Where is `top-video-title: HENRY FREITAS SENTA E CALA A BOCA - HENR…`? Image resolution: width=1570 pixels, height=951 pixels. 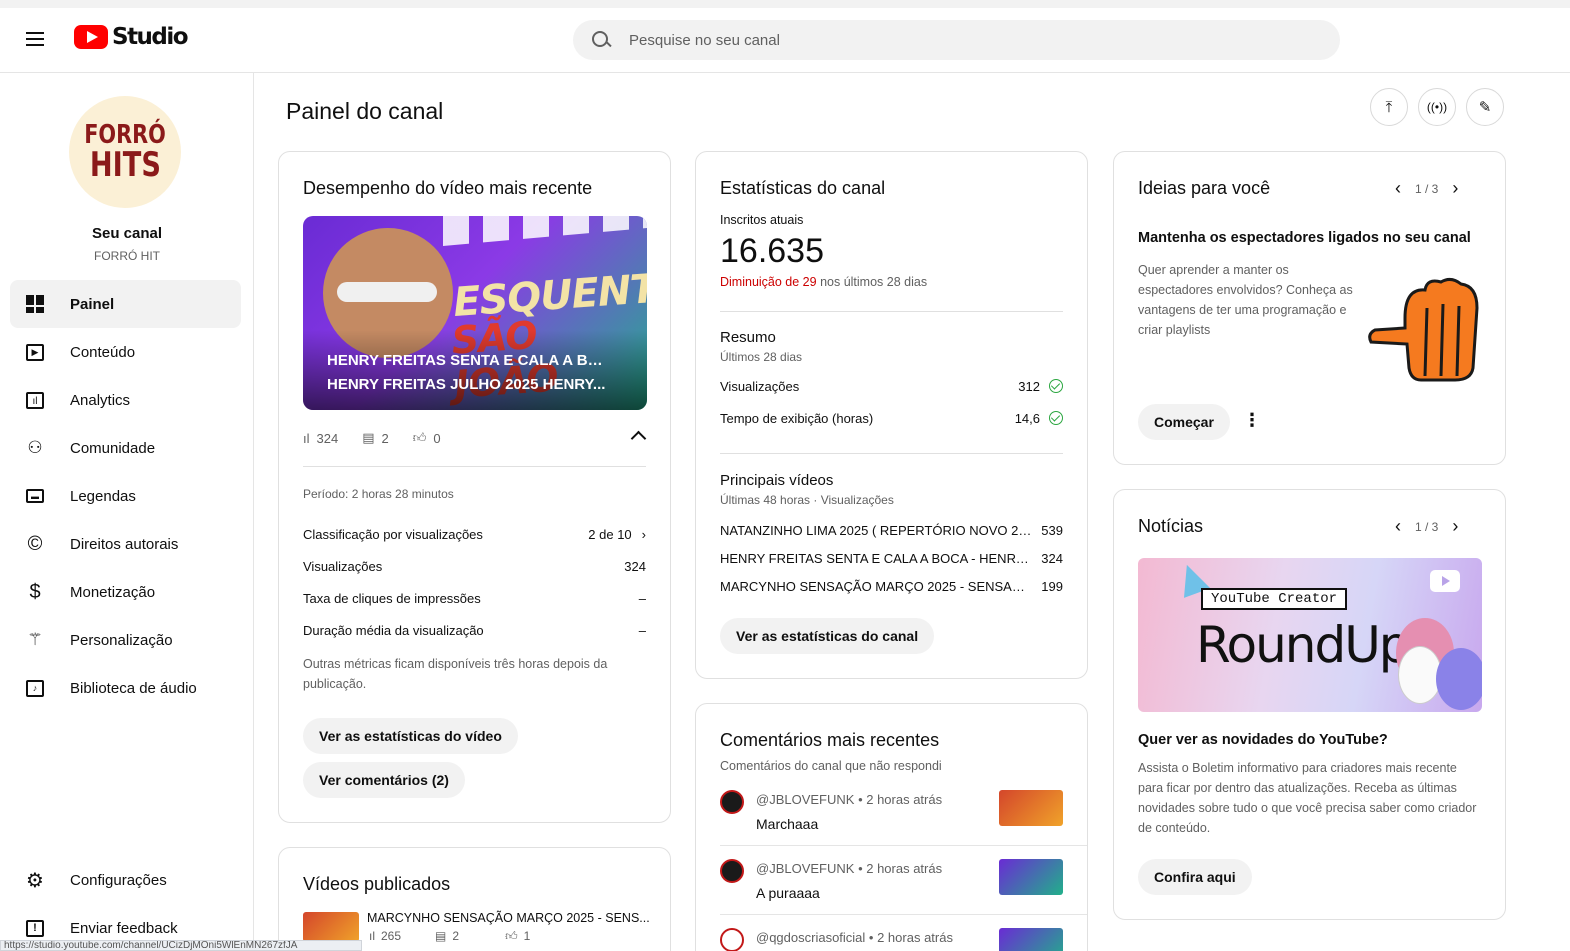 top-video-title: HENRY FREITAS SENTA E CALA A BOCA - HENR… is located at coordinates (876, 558).